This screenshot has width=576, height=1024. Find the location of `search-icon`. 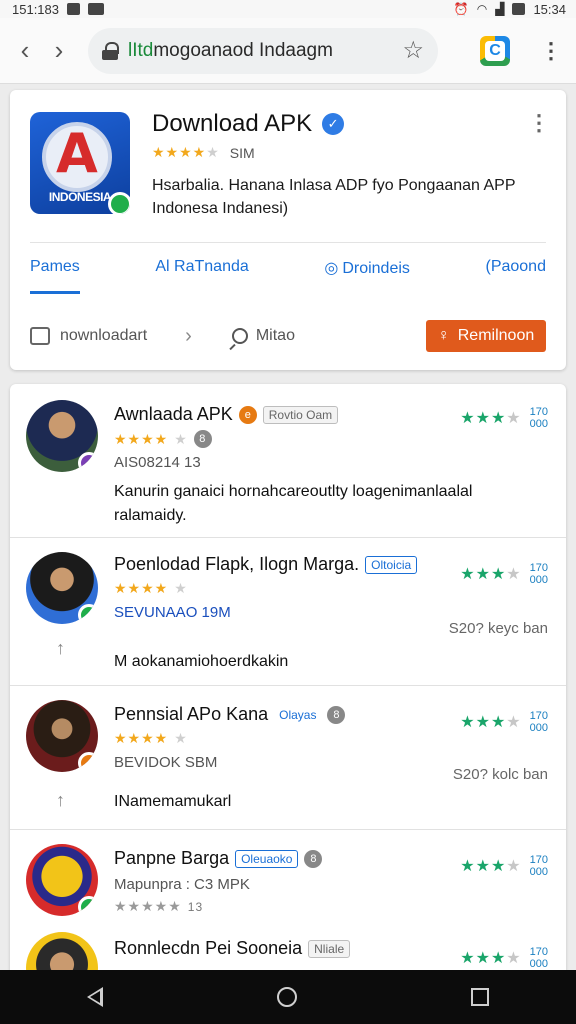

search-icon is located at coordinates (239, 336).